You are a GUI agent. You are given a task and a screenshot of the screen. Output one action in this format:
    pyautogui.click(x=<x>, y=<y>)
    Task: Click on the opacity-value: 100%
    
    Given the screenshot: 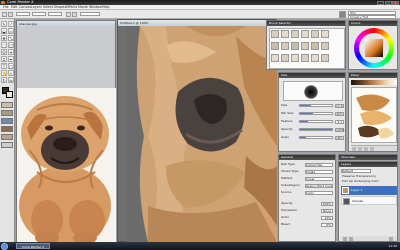 What is the action you would take?
    pyautogui.click(x=340, y=129)
    